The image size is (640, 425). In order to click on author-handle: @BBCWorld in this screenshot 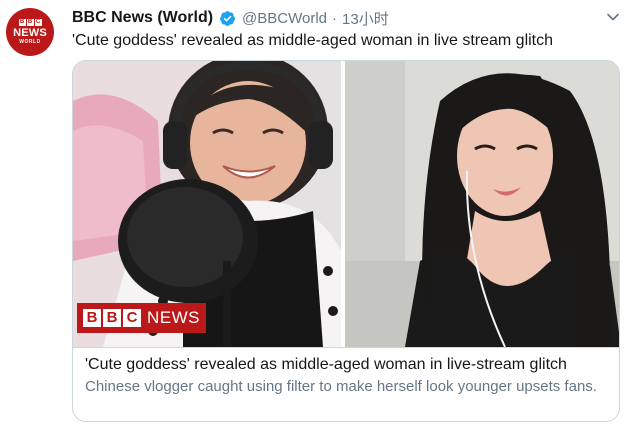, I will do `click(284, 18)`.